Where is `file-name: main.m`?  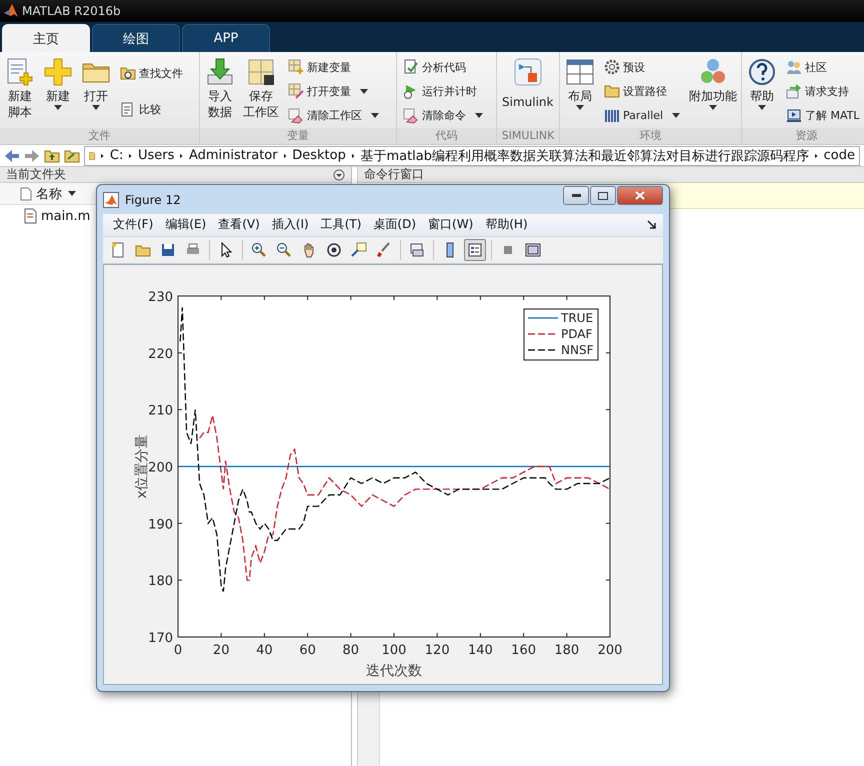
file-name: main.m is located at coordinates (65, 216).